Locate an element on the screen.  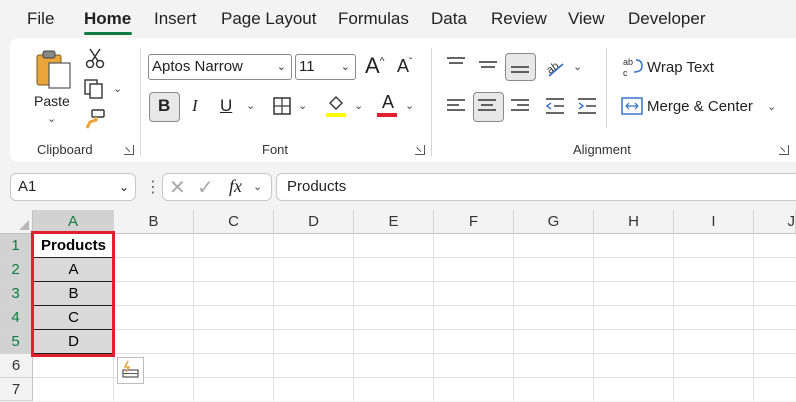
align-top-icon is located at coordinates (456, 64).